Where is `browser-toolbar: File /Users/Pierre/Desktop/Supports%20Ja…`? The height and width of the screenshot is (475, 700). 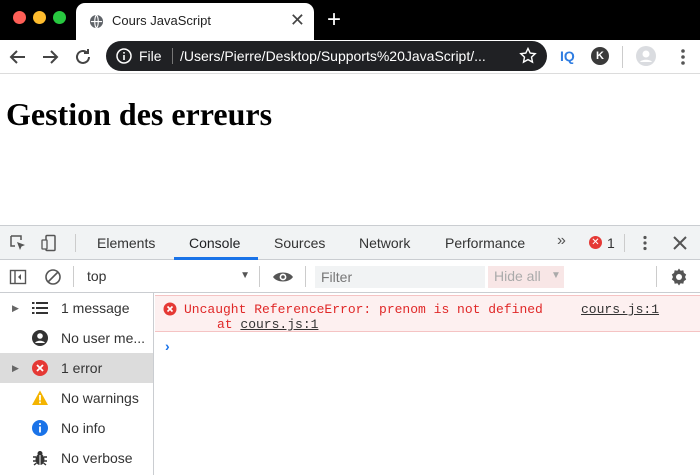
browser-toolbar: File /Users/Pierre/Desktop/Supports%20Ja… is located at coordinates (350, 57).